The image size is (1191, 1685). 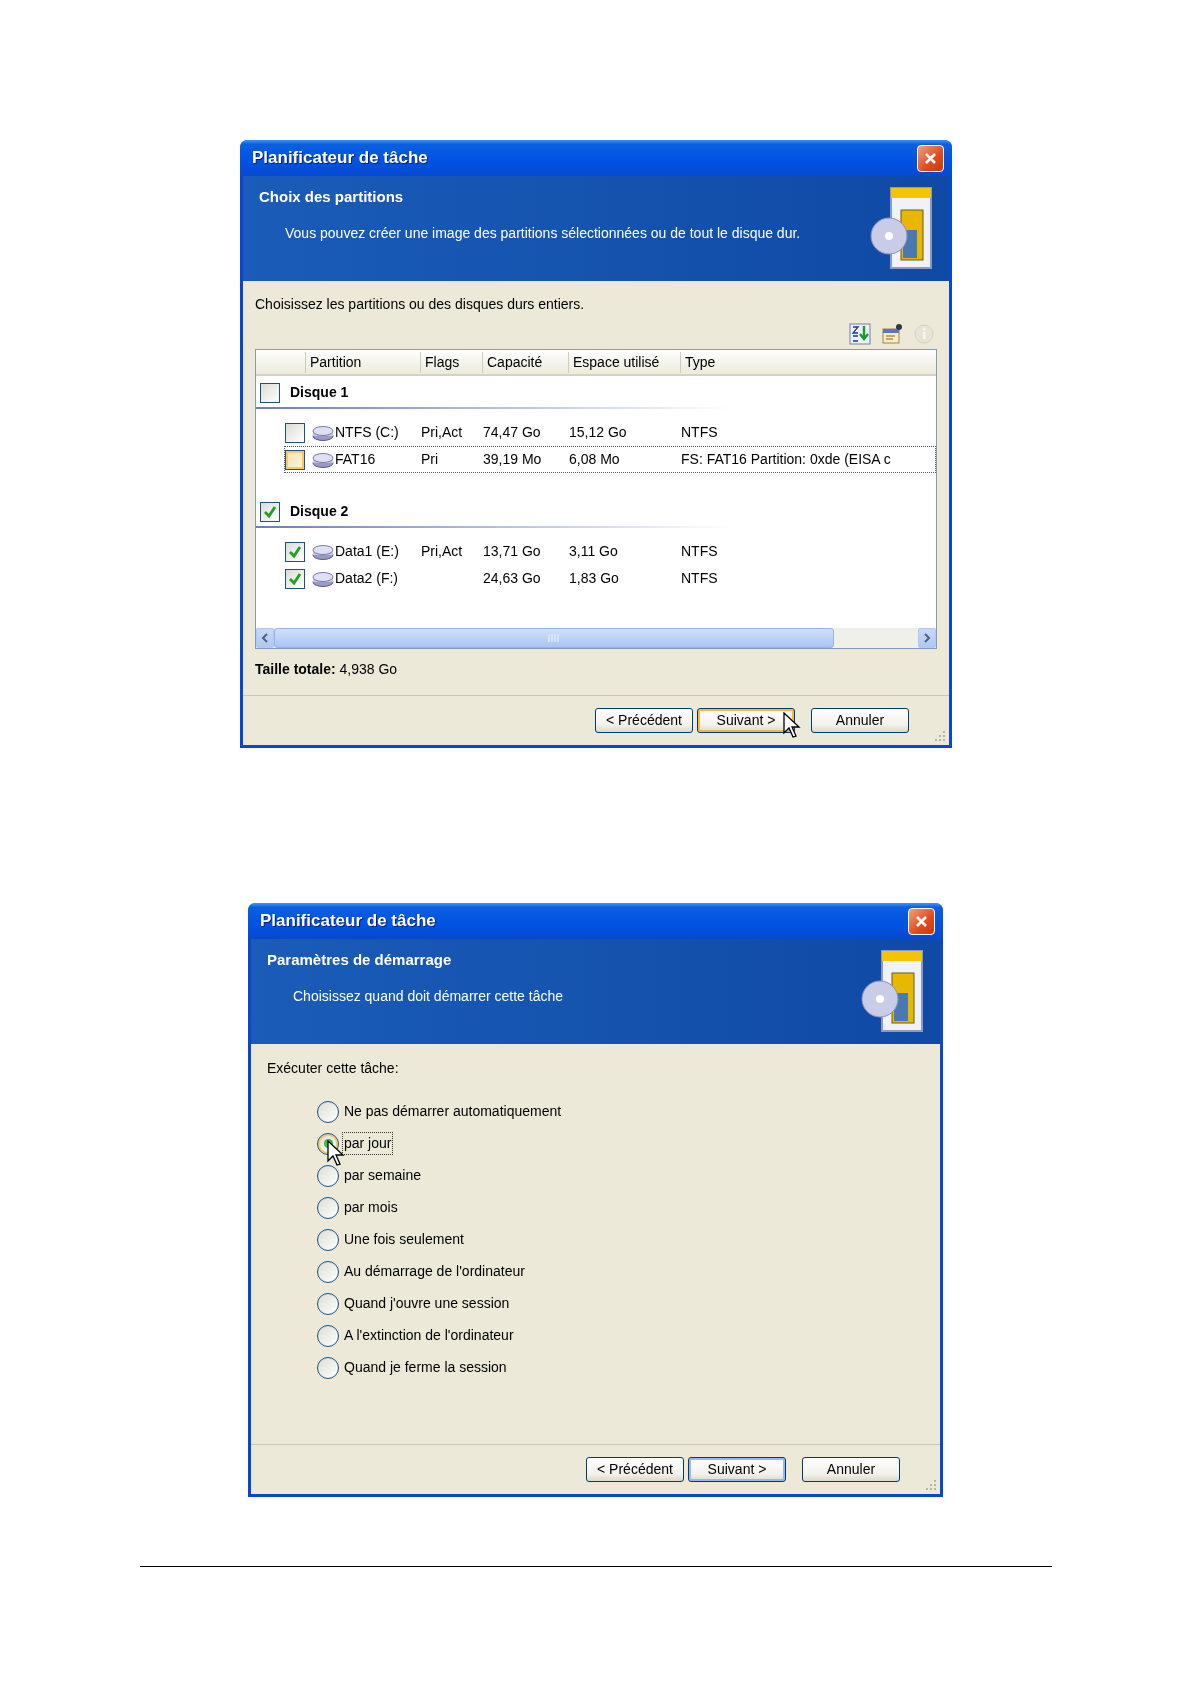 I want to click on wizard-subtitle: Choisissez quand doit démarrer cette tâche, so click(x=428, y=996).